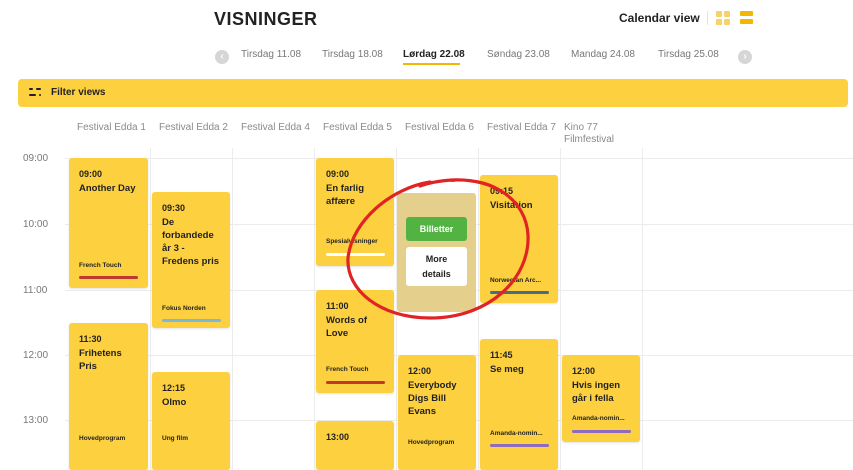  I want to click on event-hover-card: Billetter More details, so click(436, 252).